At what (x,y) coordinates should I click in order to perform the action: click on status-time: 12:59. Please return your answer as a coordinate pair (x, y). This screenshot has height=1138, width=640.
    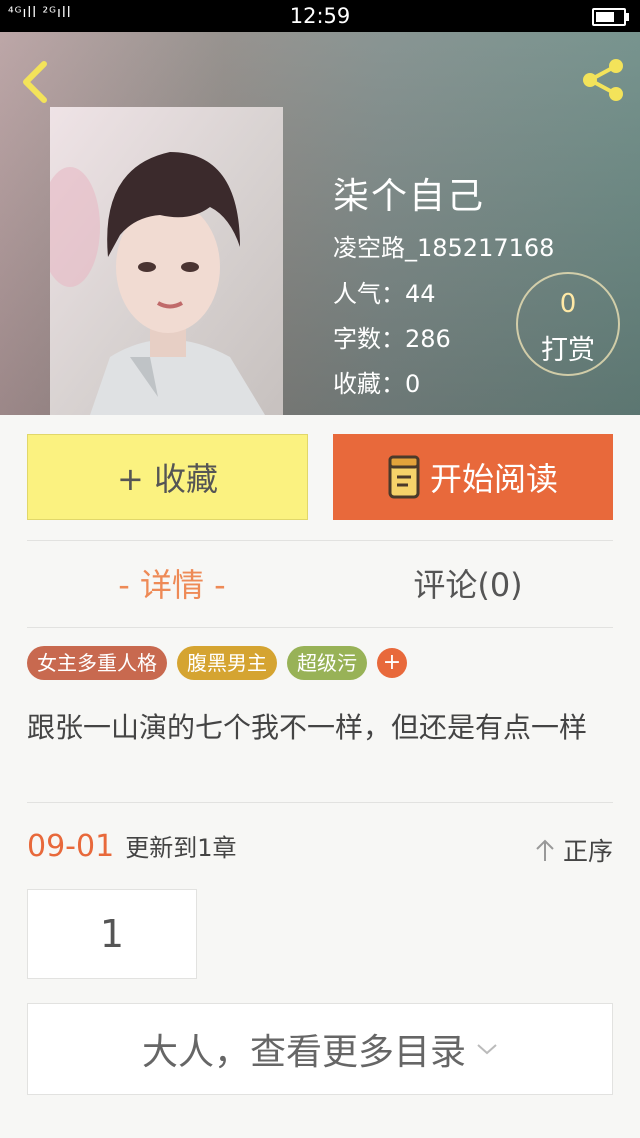
    Looking at the image, I should click on (320, 16).